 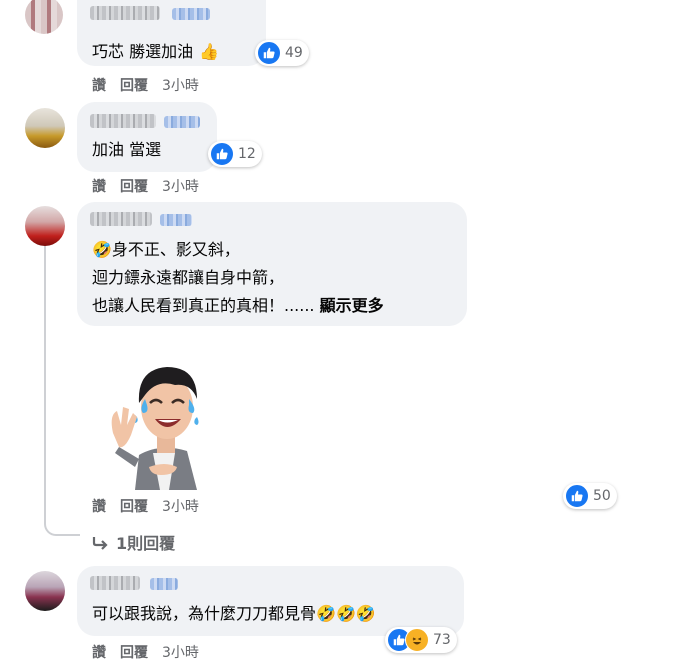 What do you see at coordinates (294, 53) in the screenshot?
I see `like-count: 49` at bounding box center [294, 53].